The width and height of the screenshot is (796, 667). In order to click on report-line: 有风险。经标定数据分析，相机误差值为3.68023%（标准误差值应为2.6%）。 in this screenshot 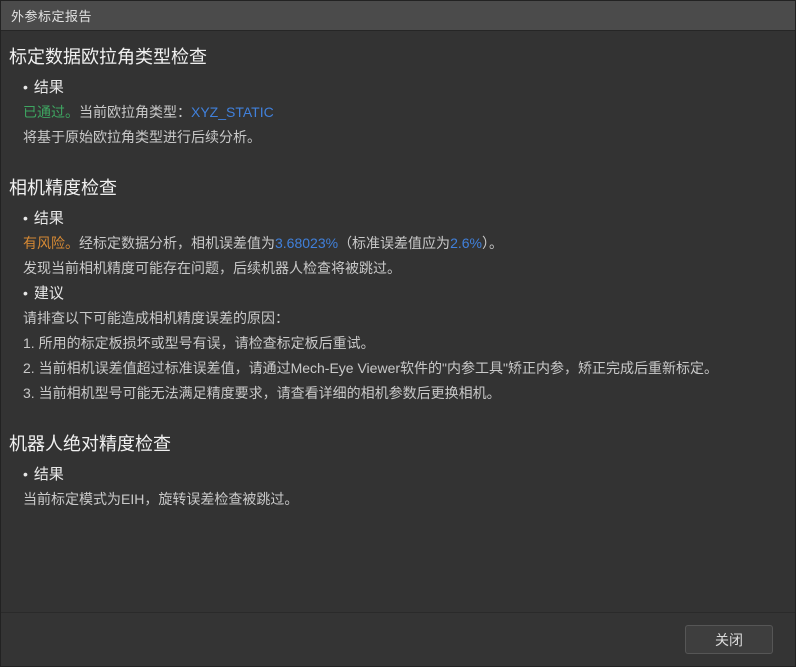, I will do `click(394, 243)`.